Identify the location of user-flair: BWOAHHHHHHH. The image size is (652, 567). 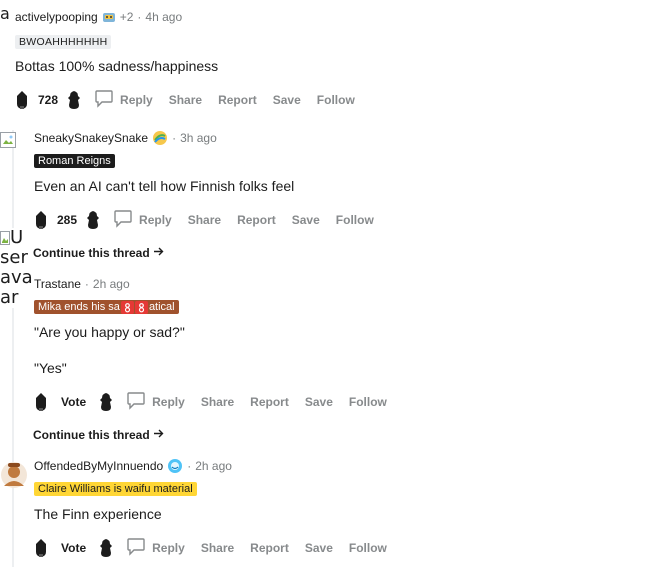
(63, 41).